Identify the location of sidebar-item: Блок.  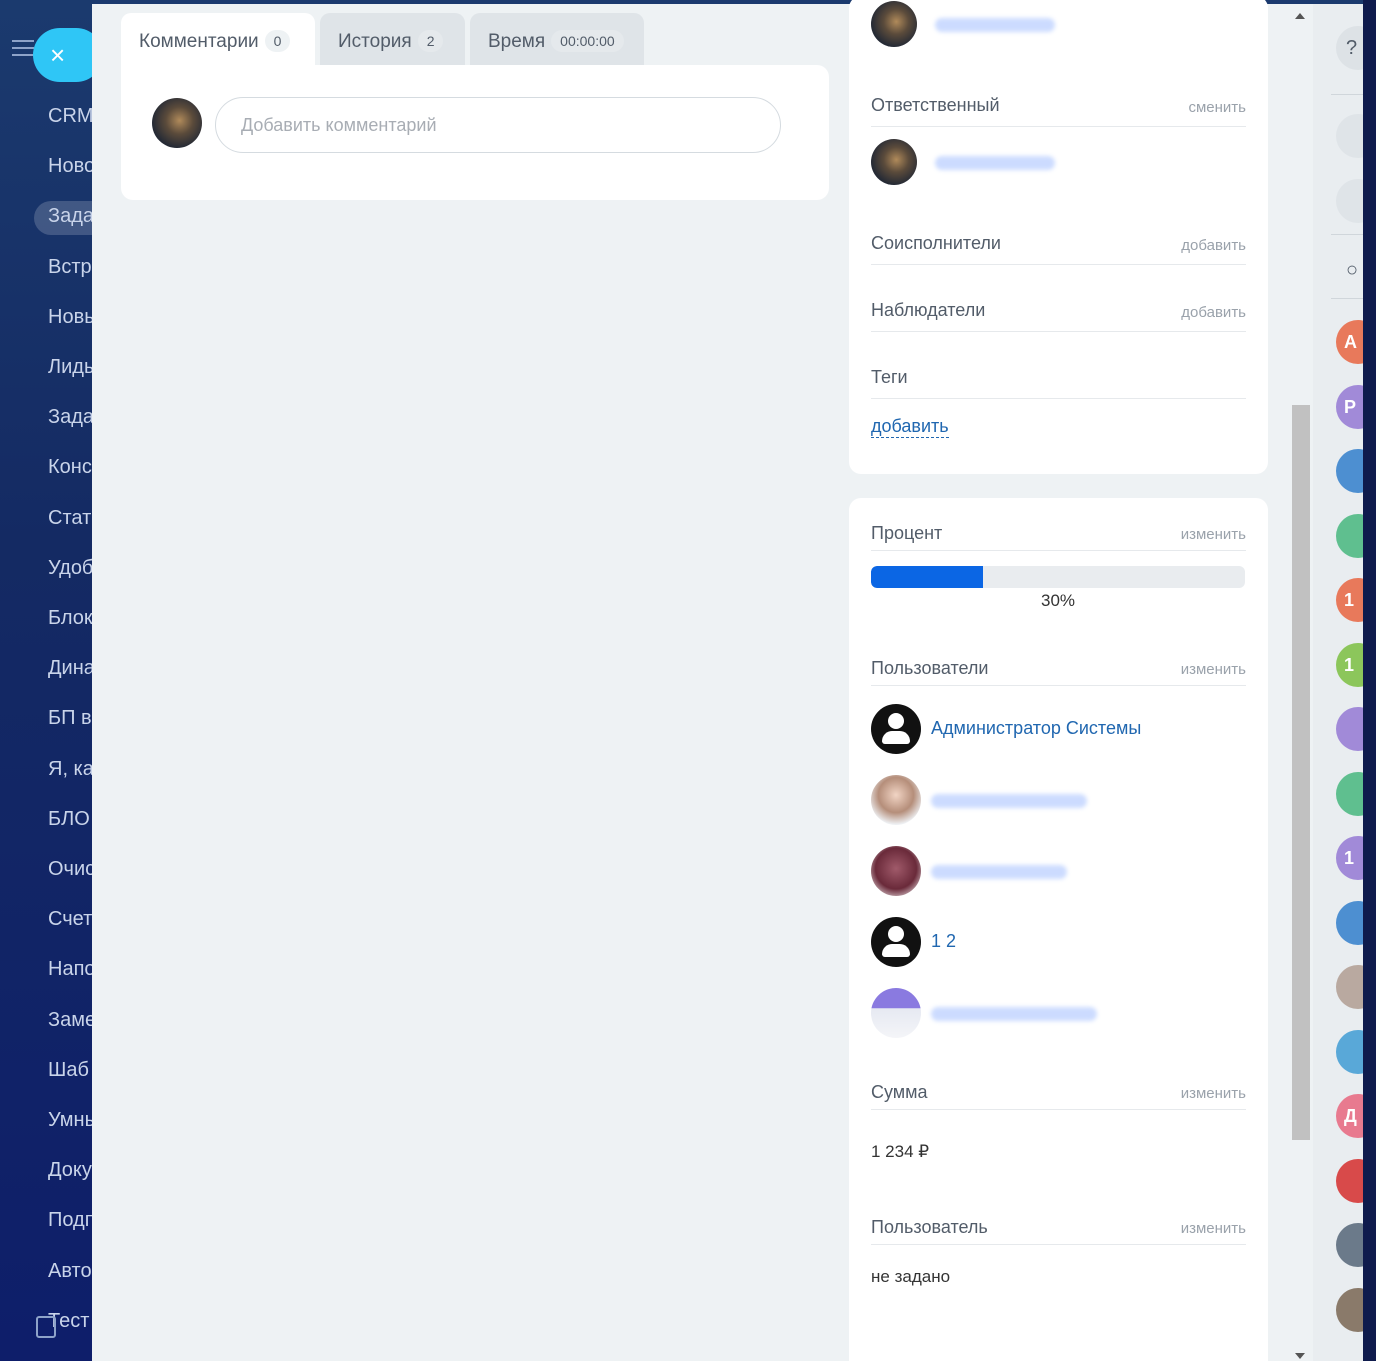
(70, 618).